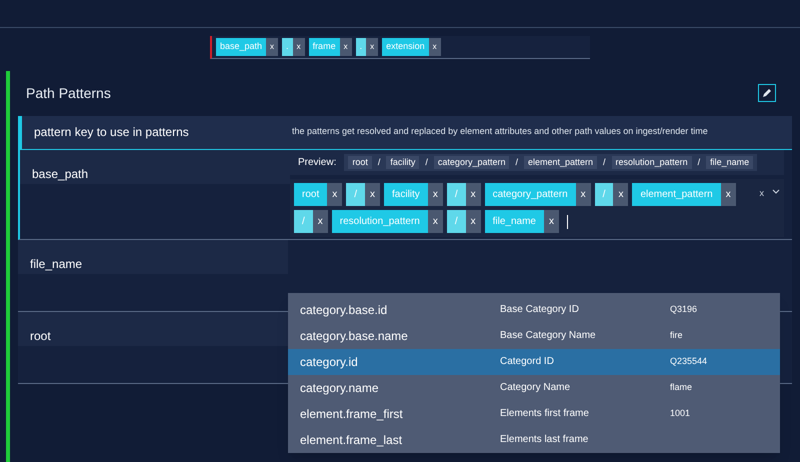 This screenshot has height=462, width=800. What do you see at coordinates (548, 336) in the screenshot?
I see `option-label: Base Category Name` at bounding box center [548, 336].